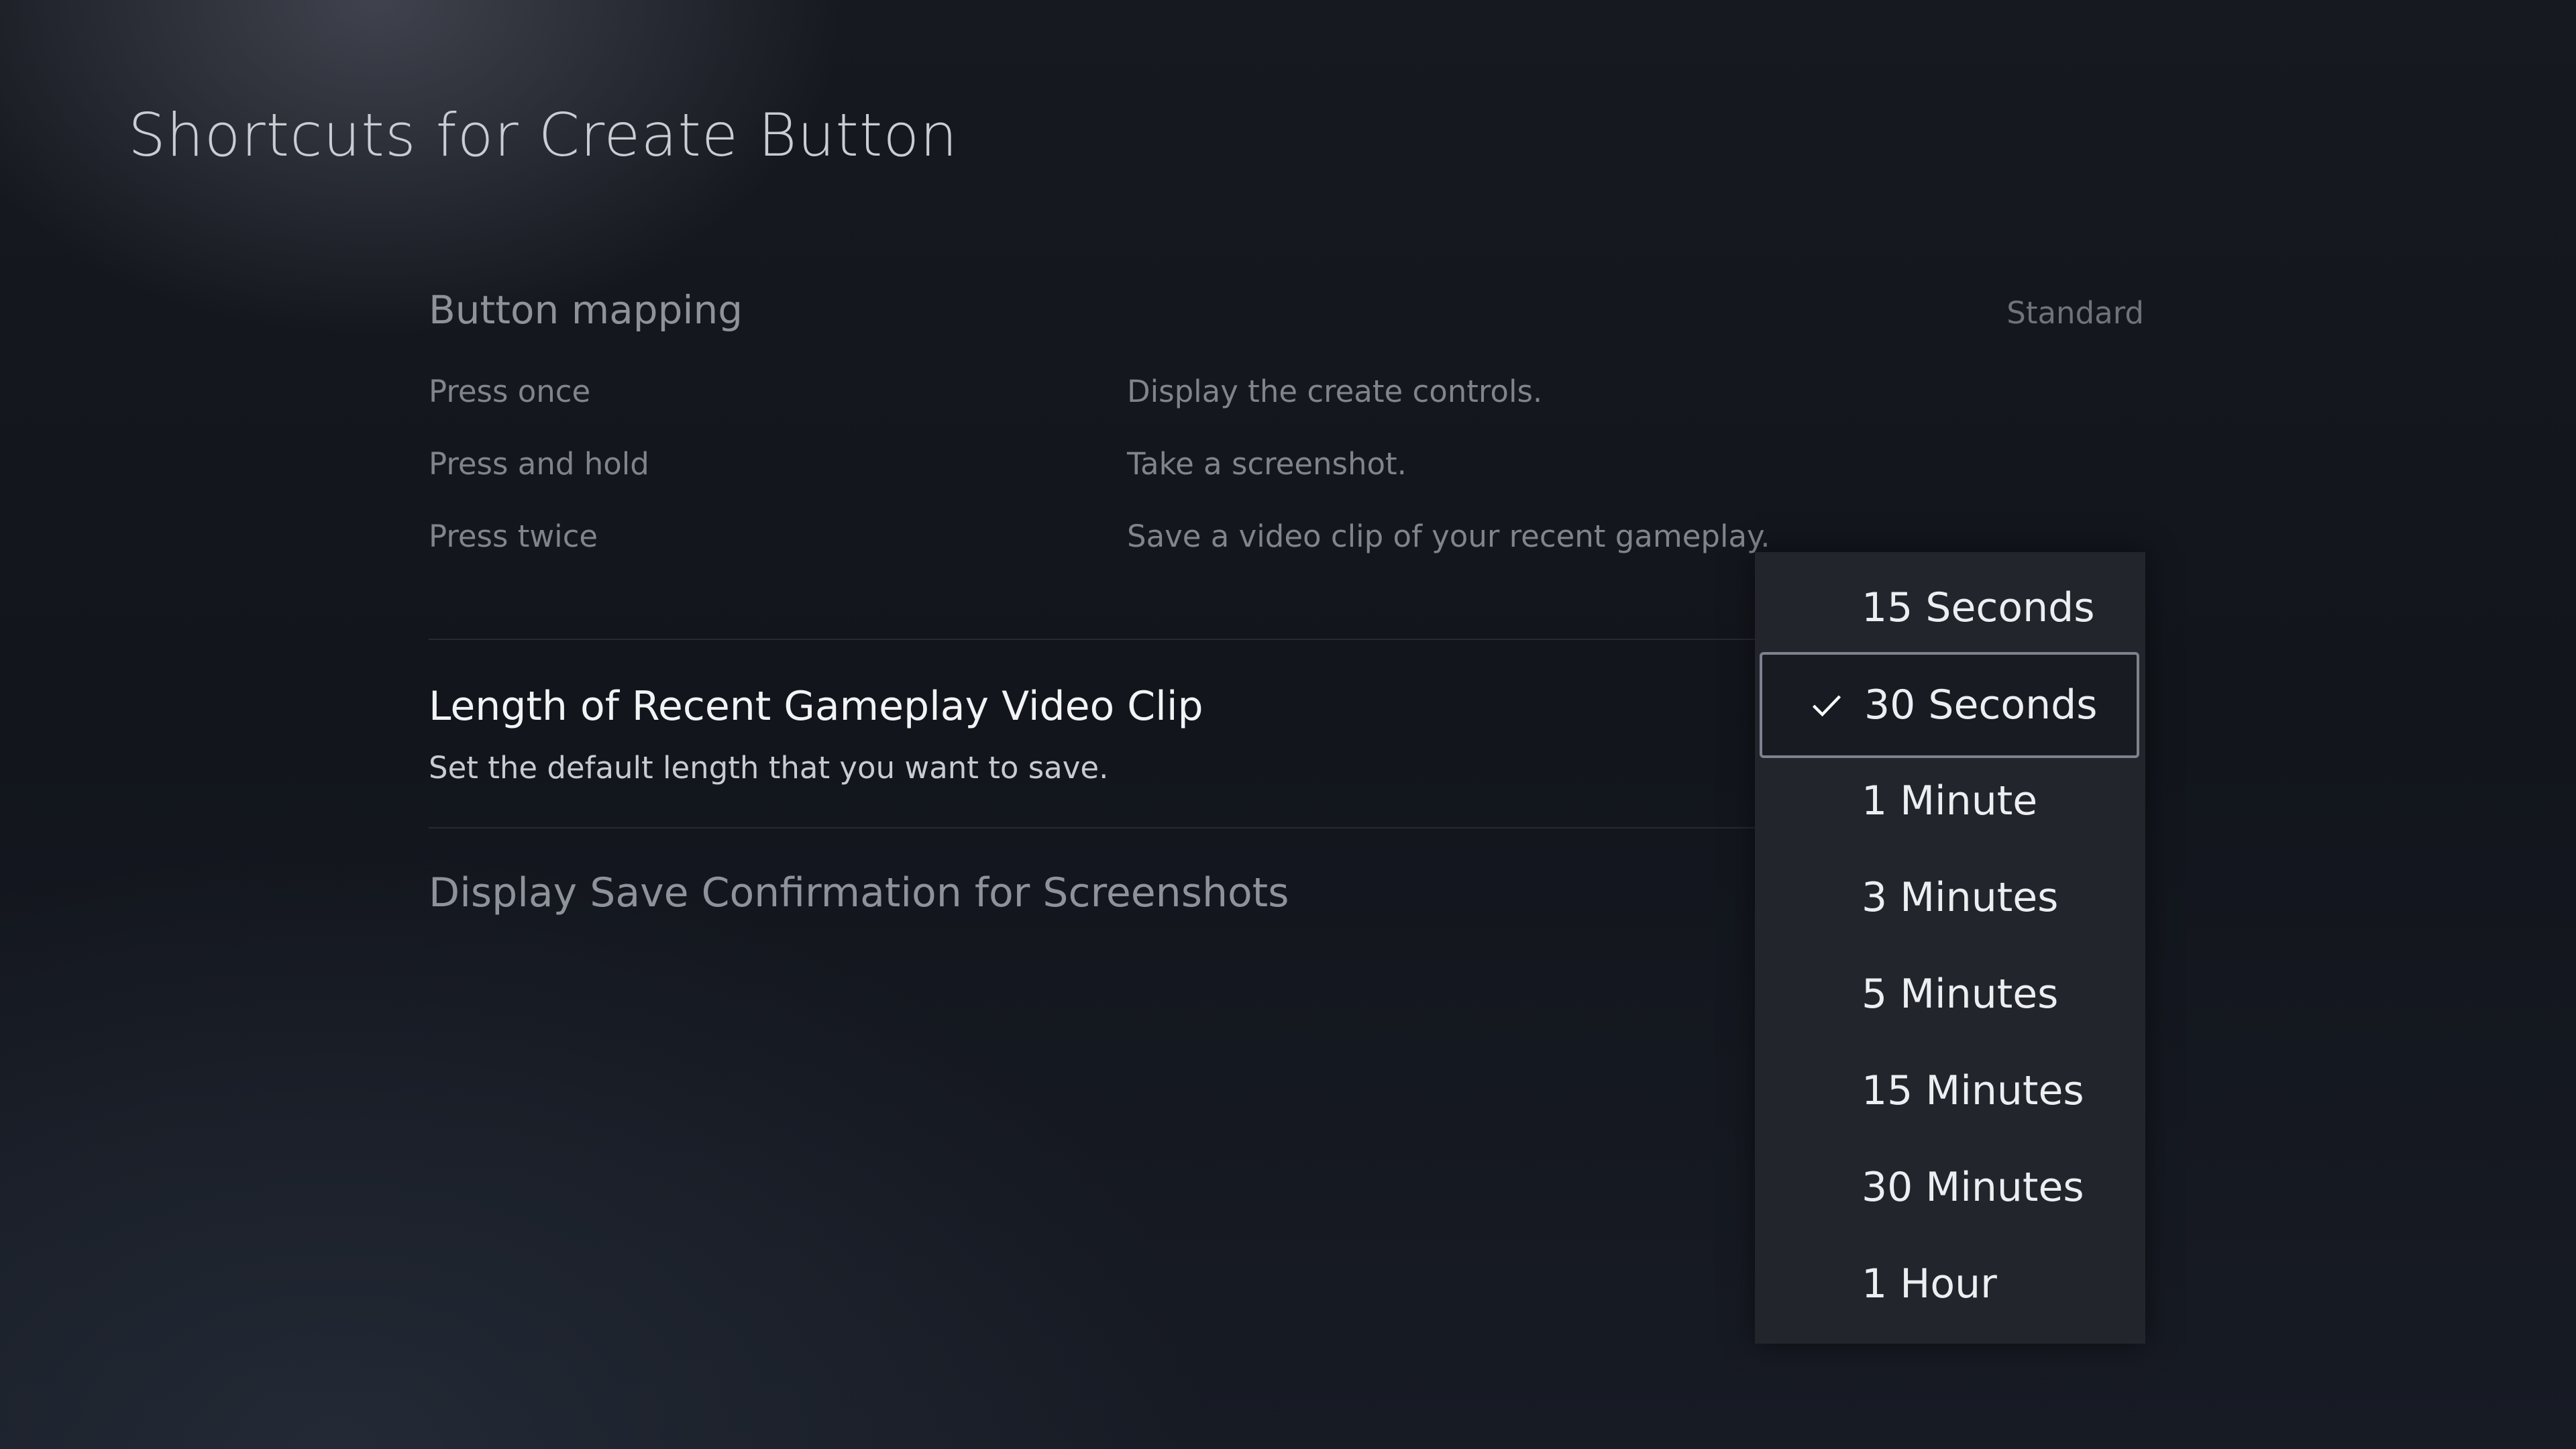 Image resolution: width=2576 pixels, height=1449 pixels. I want to click on option-label: 30 Minutes, so click(1973, 1187).